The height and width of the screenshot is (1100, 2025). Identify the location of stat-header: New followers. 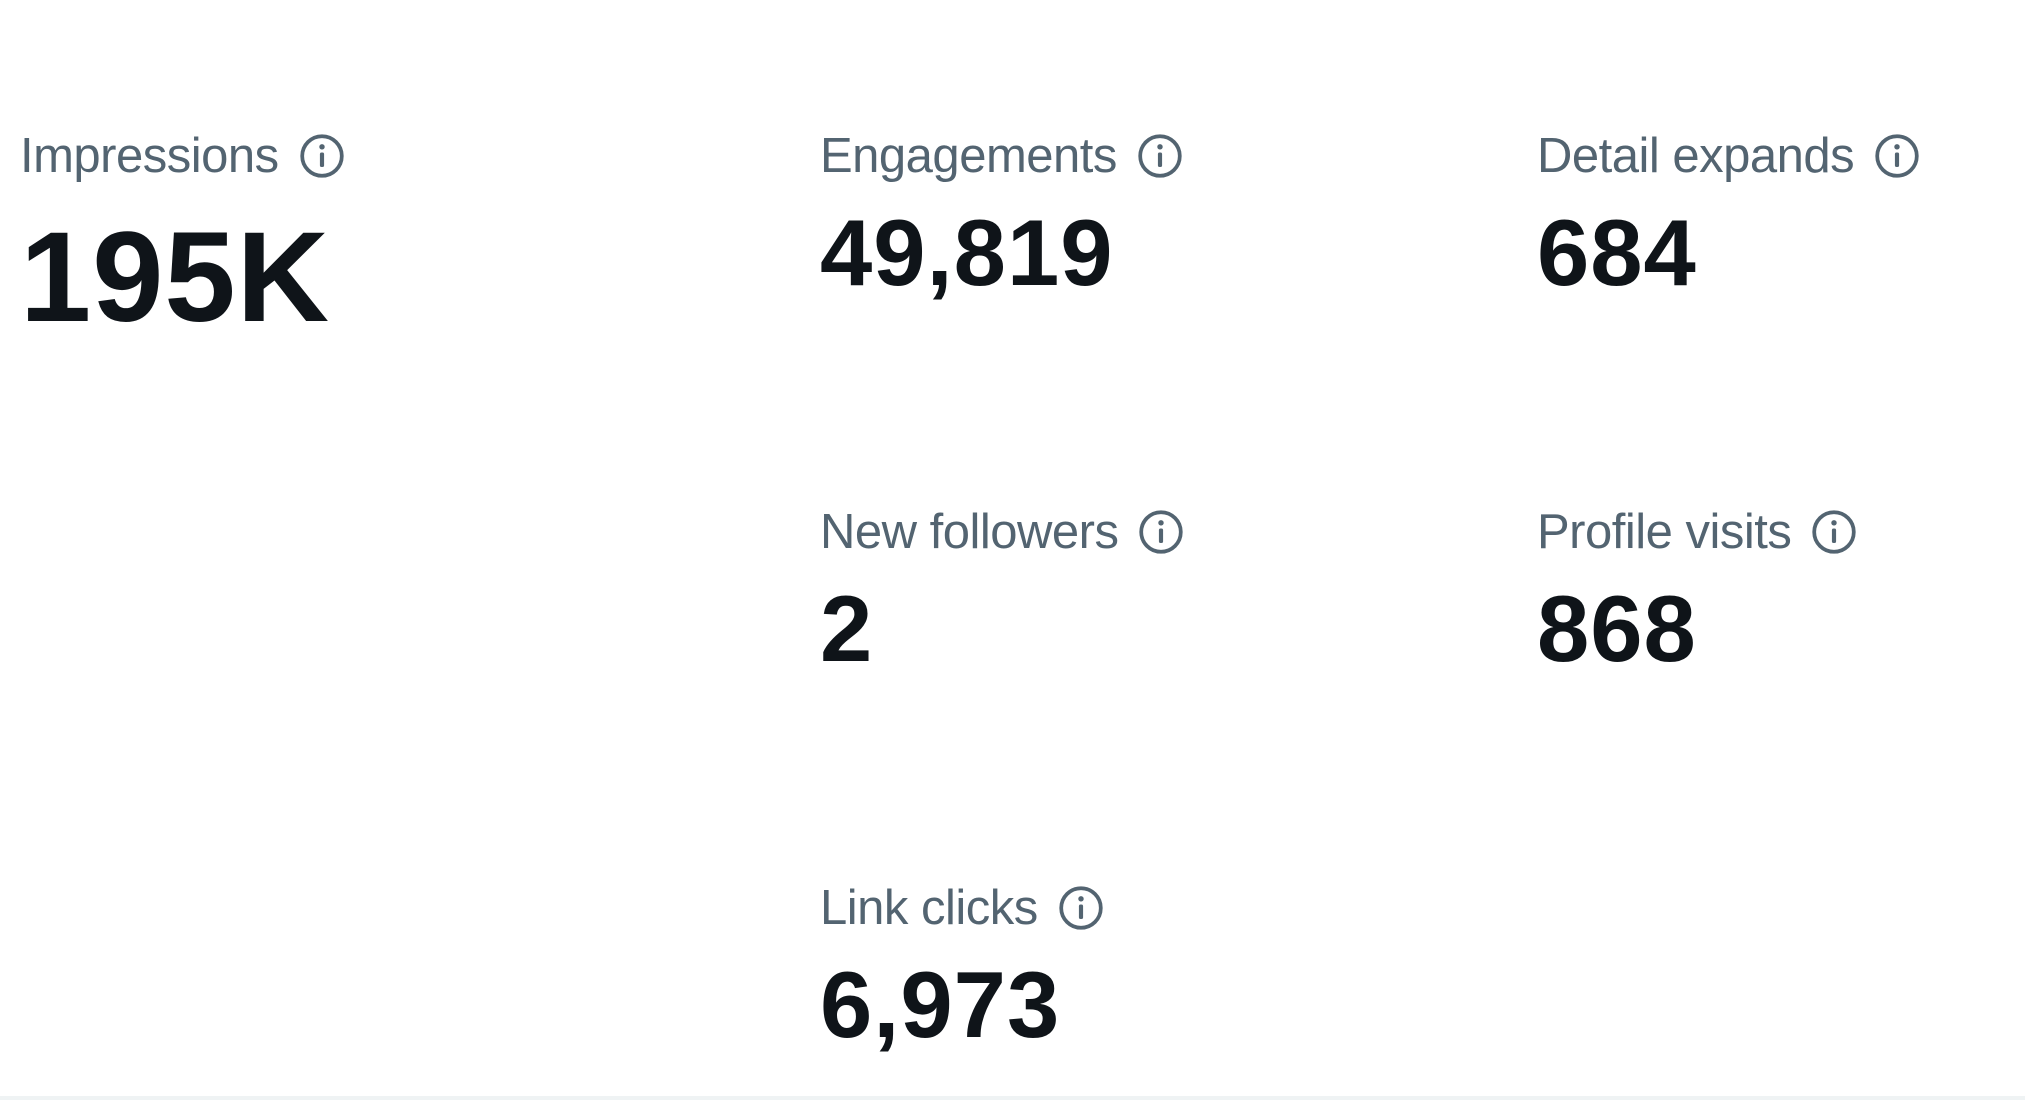
(1003, 532).